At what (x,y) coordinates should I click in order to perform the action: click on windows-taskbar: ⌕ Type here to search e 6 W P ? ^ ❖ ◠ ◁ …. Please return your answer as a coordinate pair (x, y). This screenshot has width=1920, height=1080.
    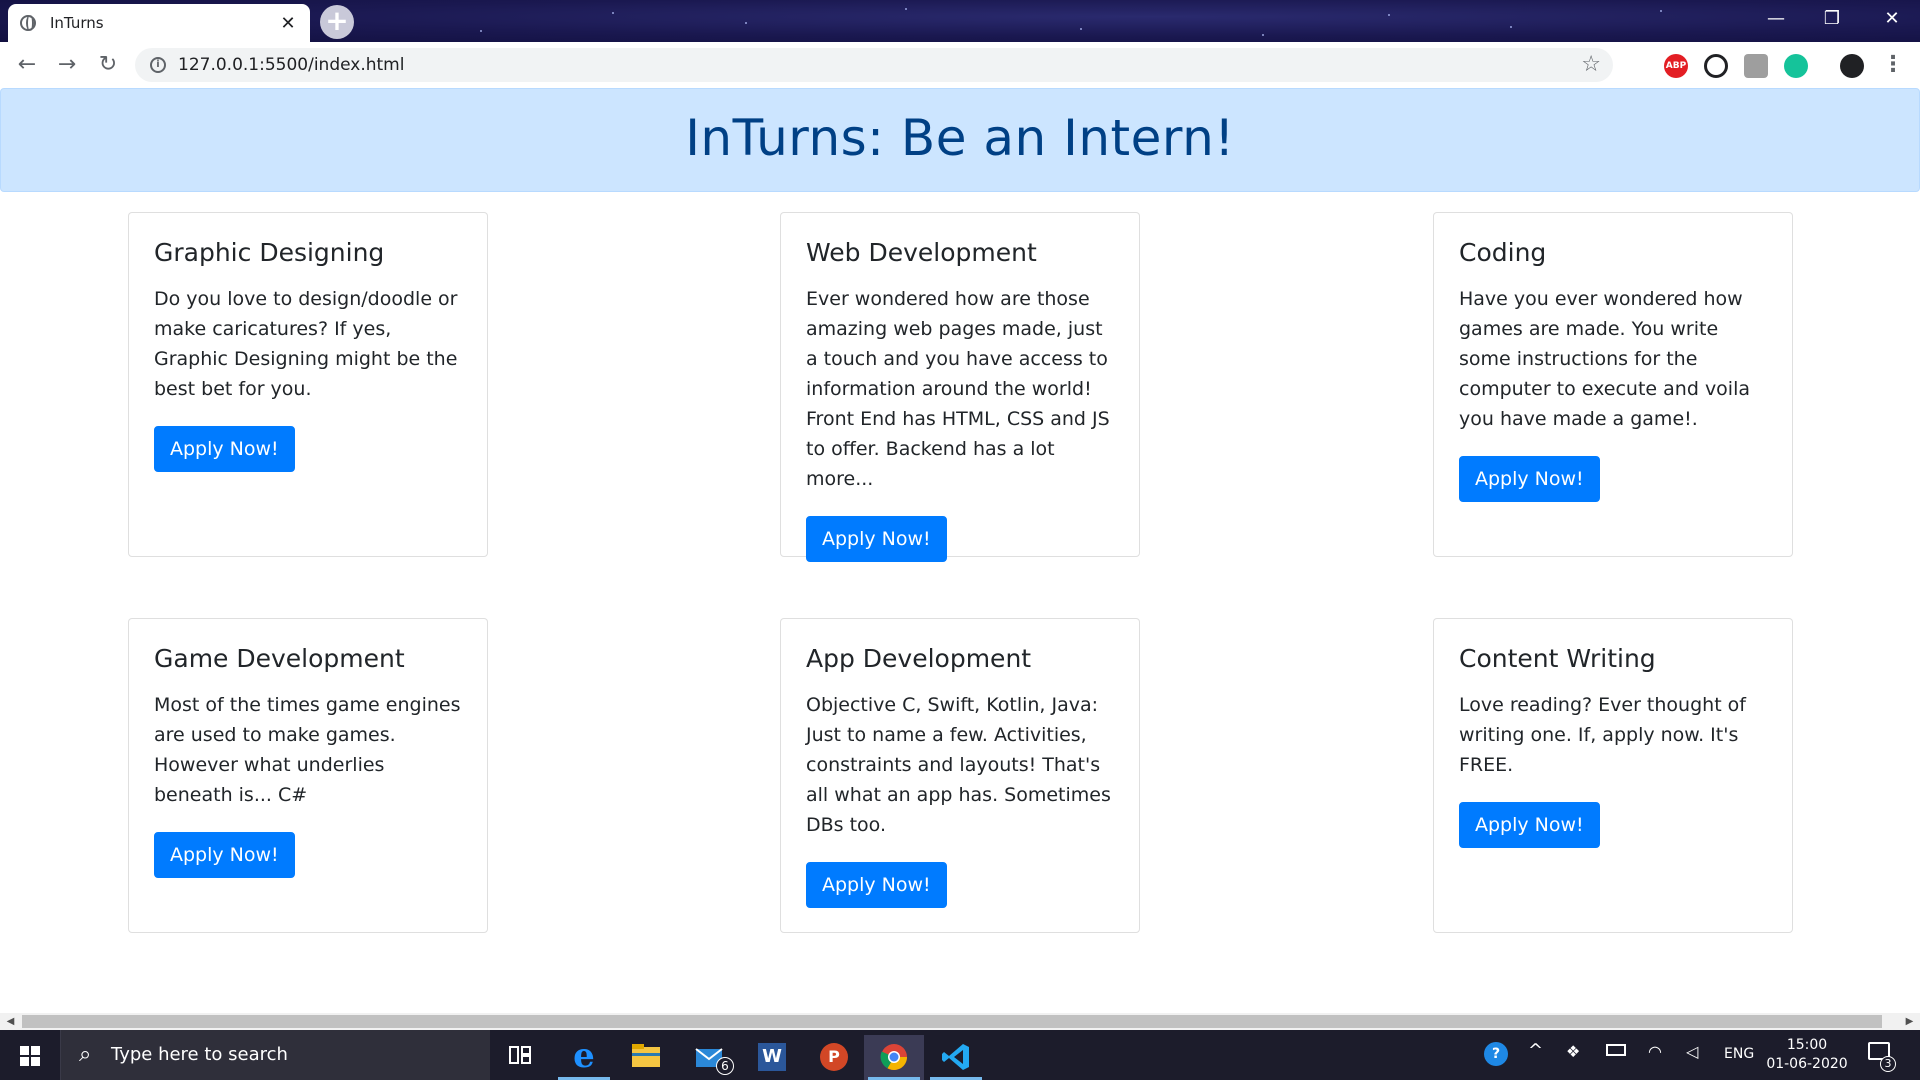
    Looking at the image, I should click on (960, 1055).